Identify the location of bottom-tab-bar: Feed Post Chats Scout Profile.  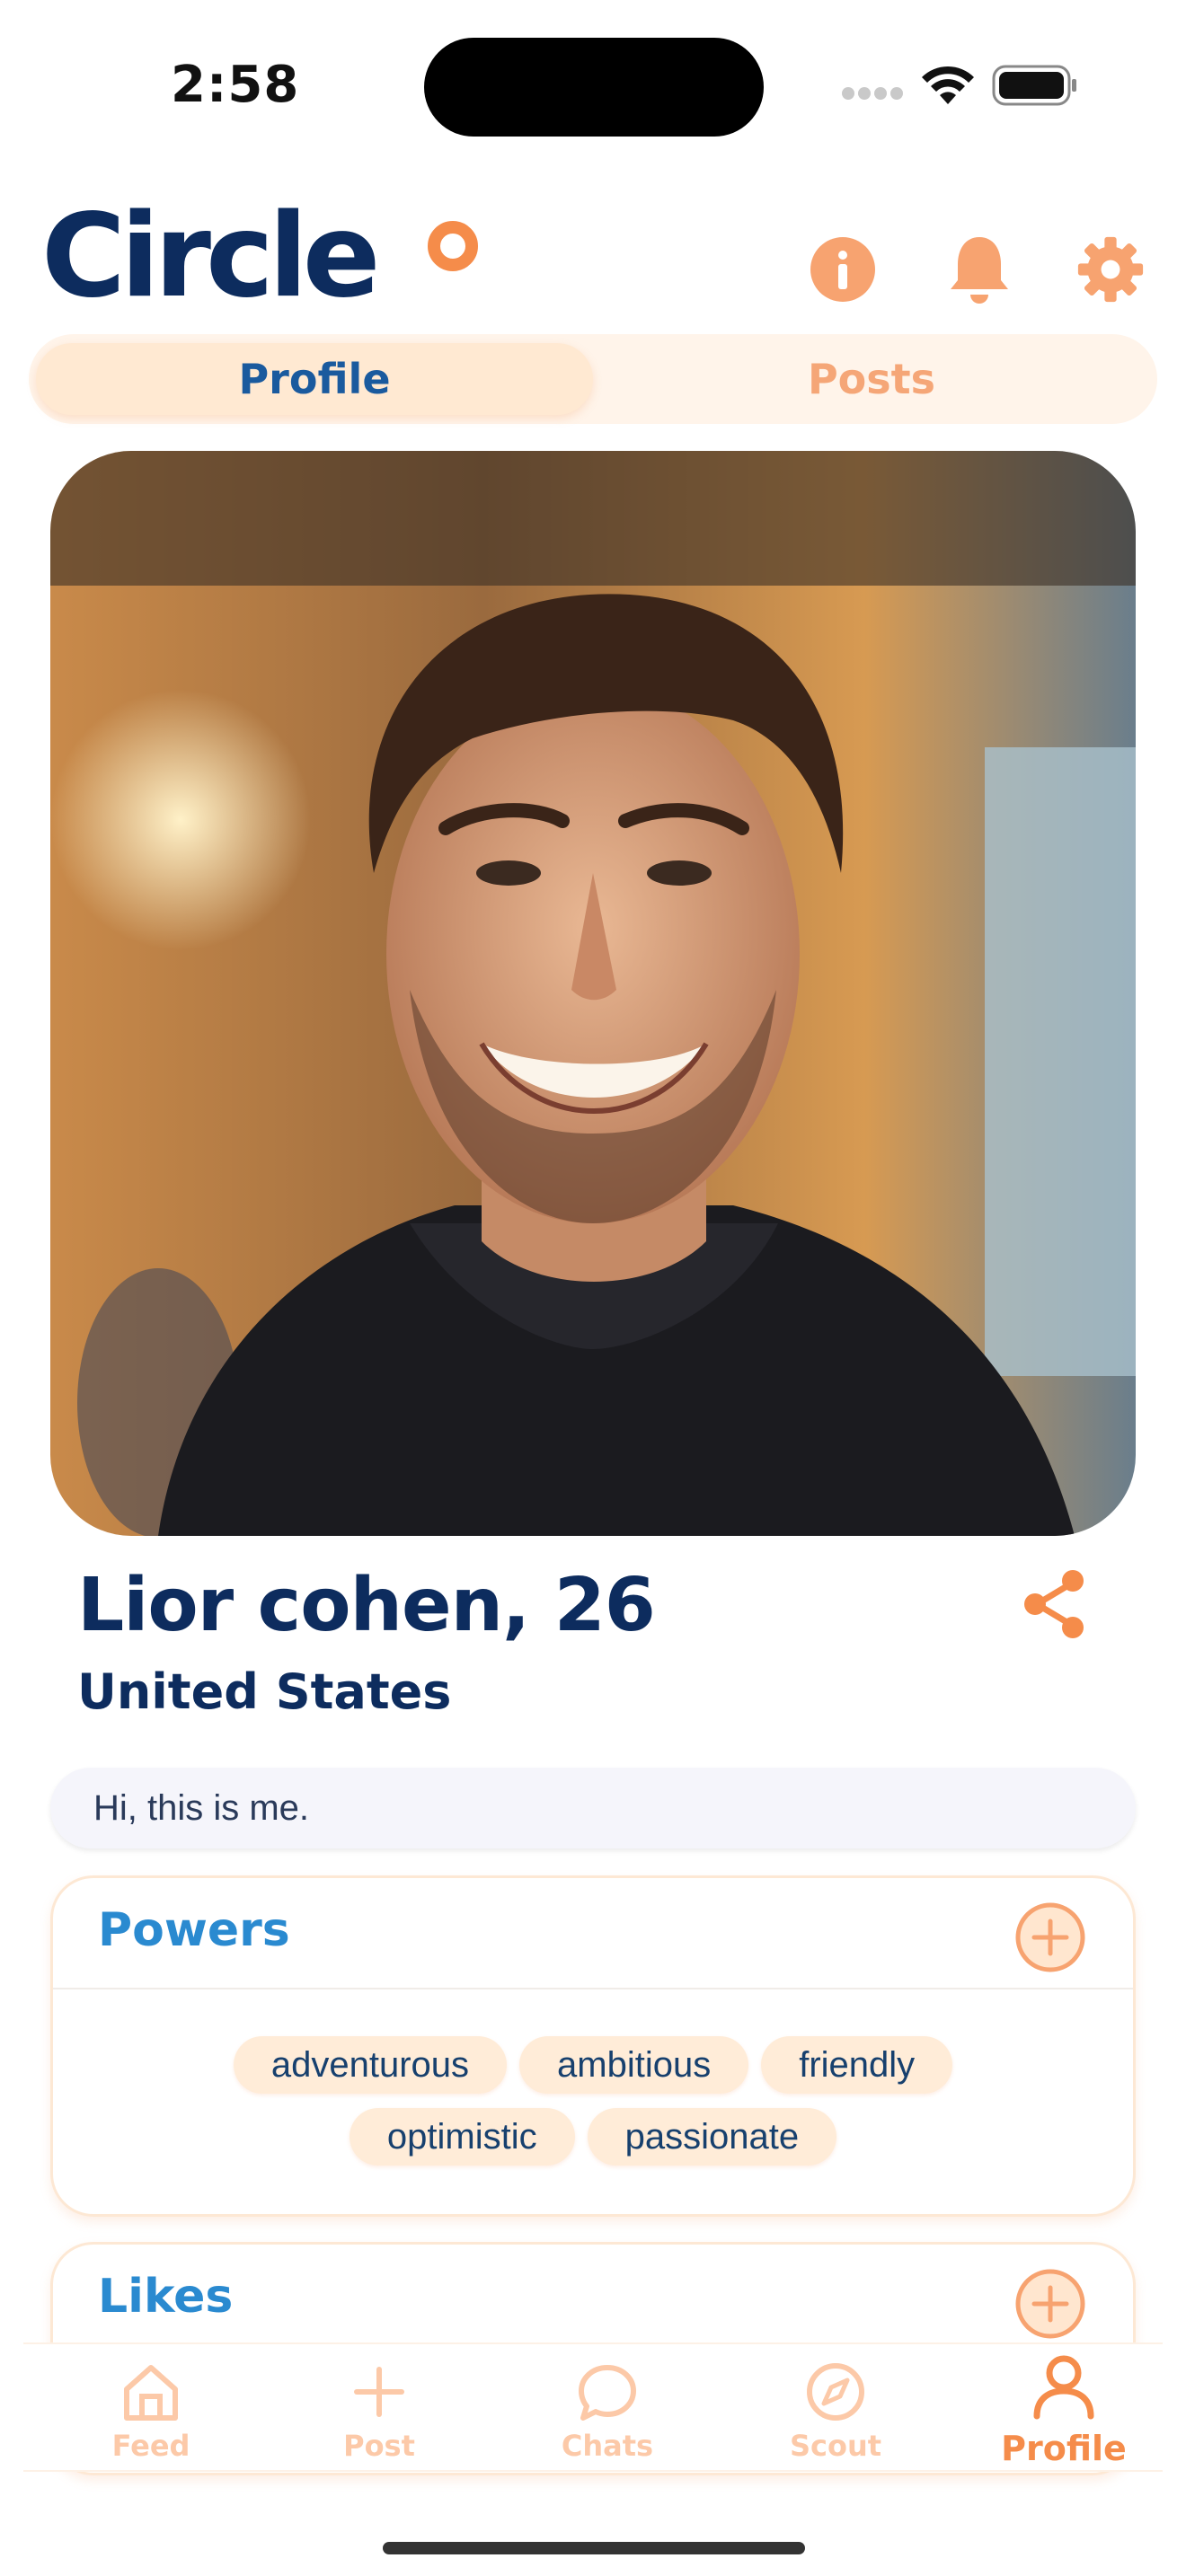
(593, 2407).